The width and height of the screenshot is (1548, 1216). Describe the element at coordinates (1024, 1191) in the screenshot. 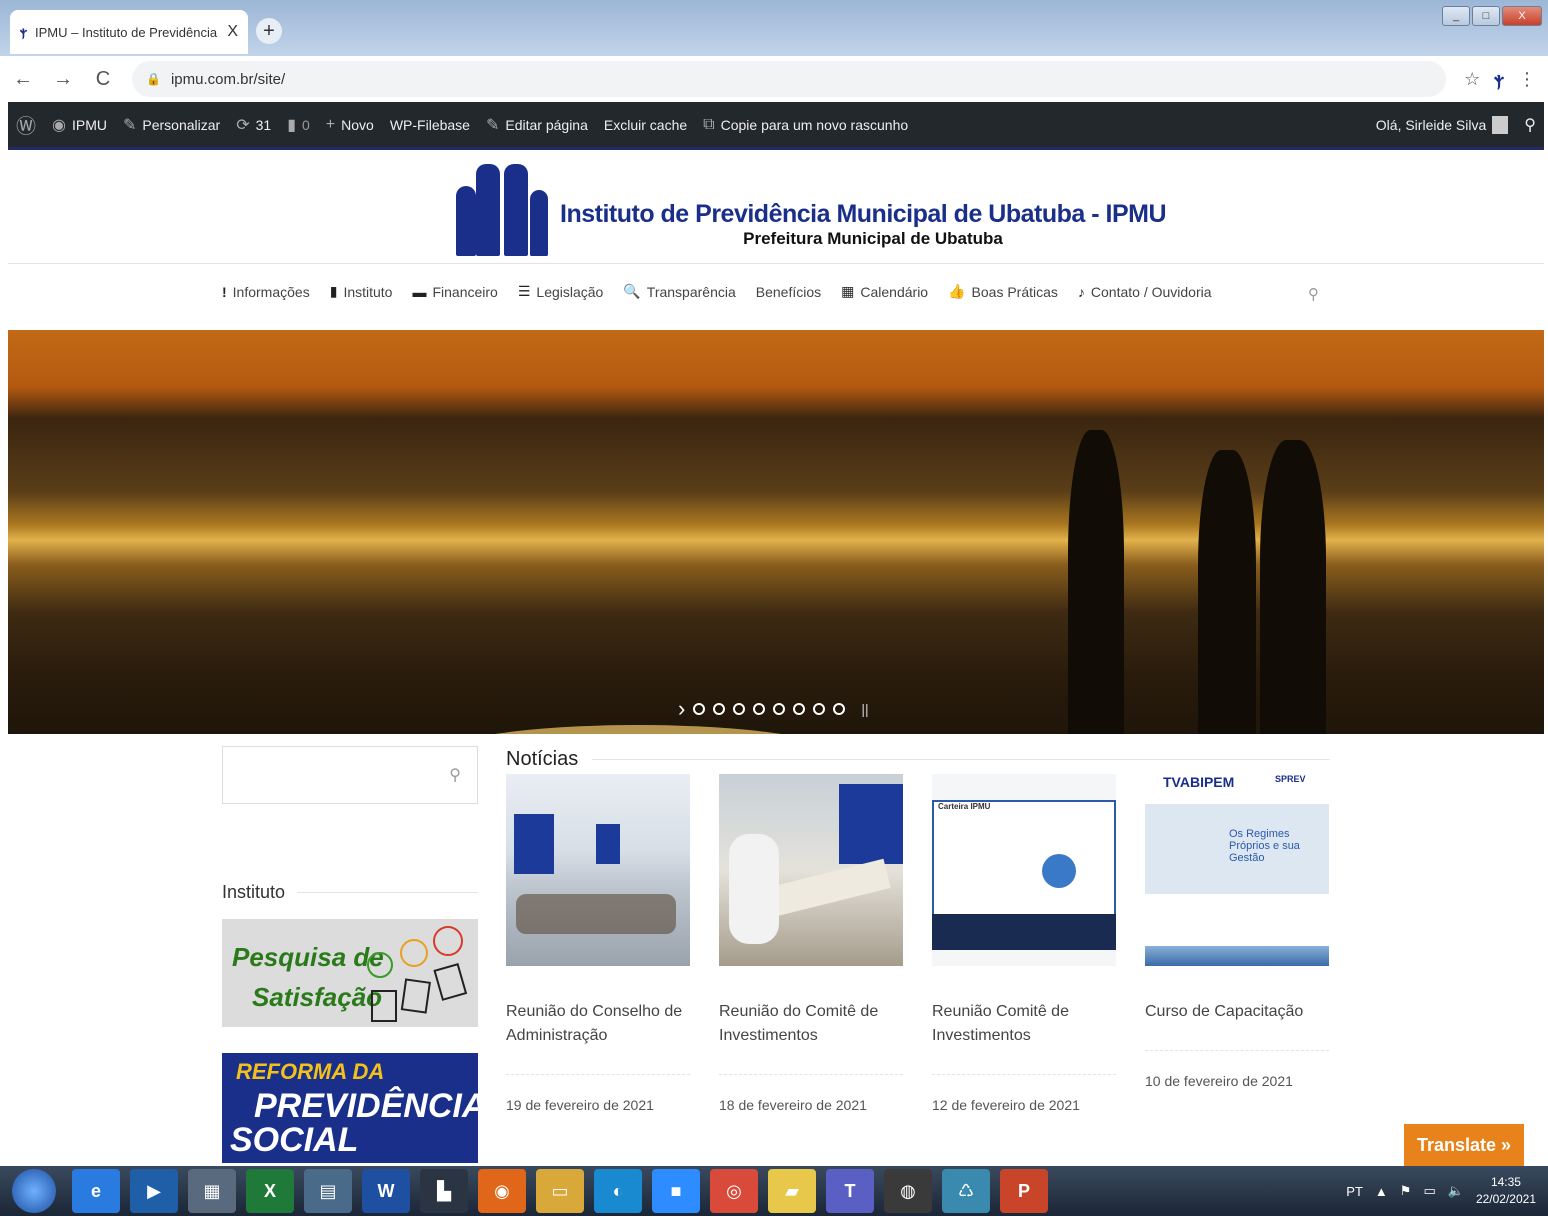

I see `taskbar-powerpoint-icon: P` at that location.